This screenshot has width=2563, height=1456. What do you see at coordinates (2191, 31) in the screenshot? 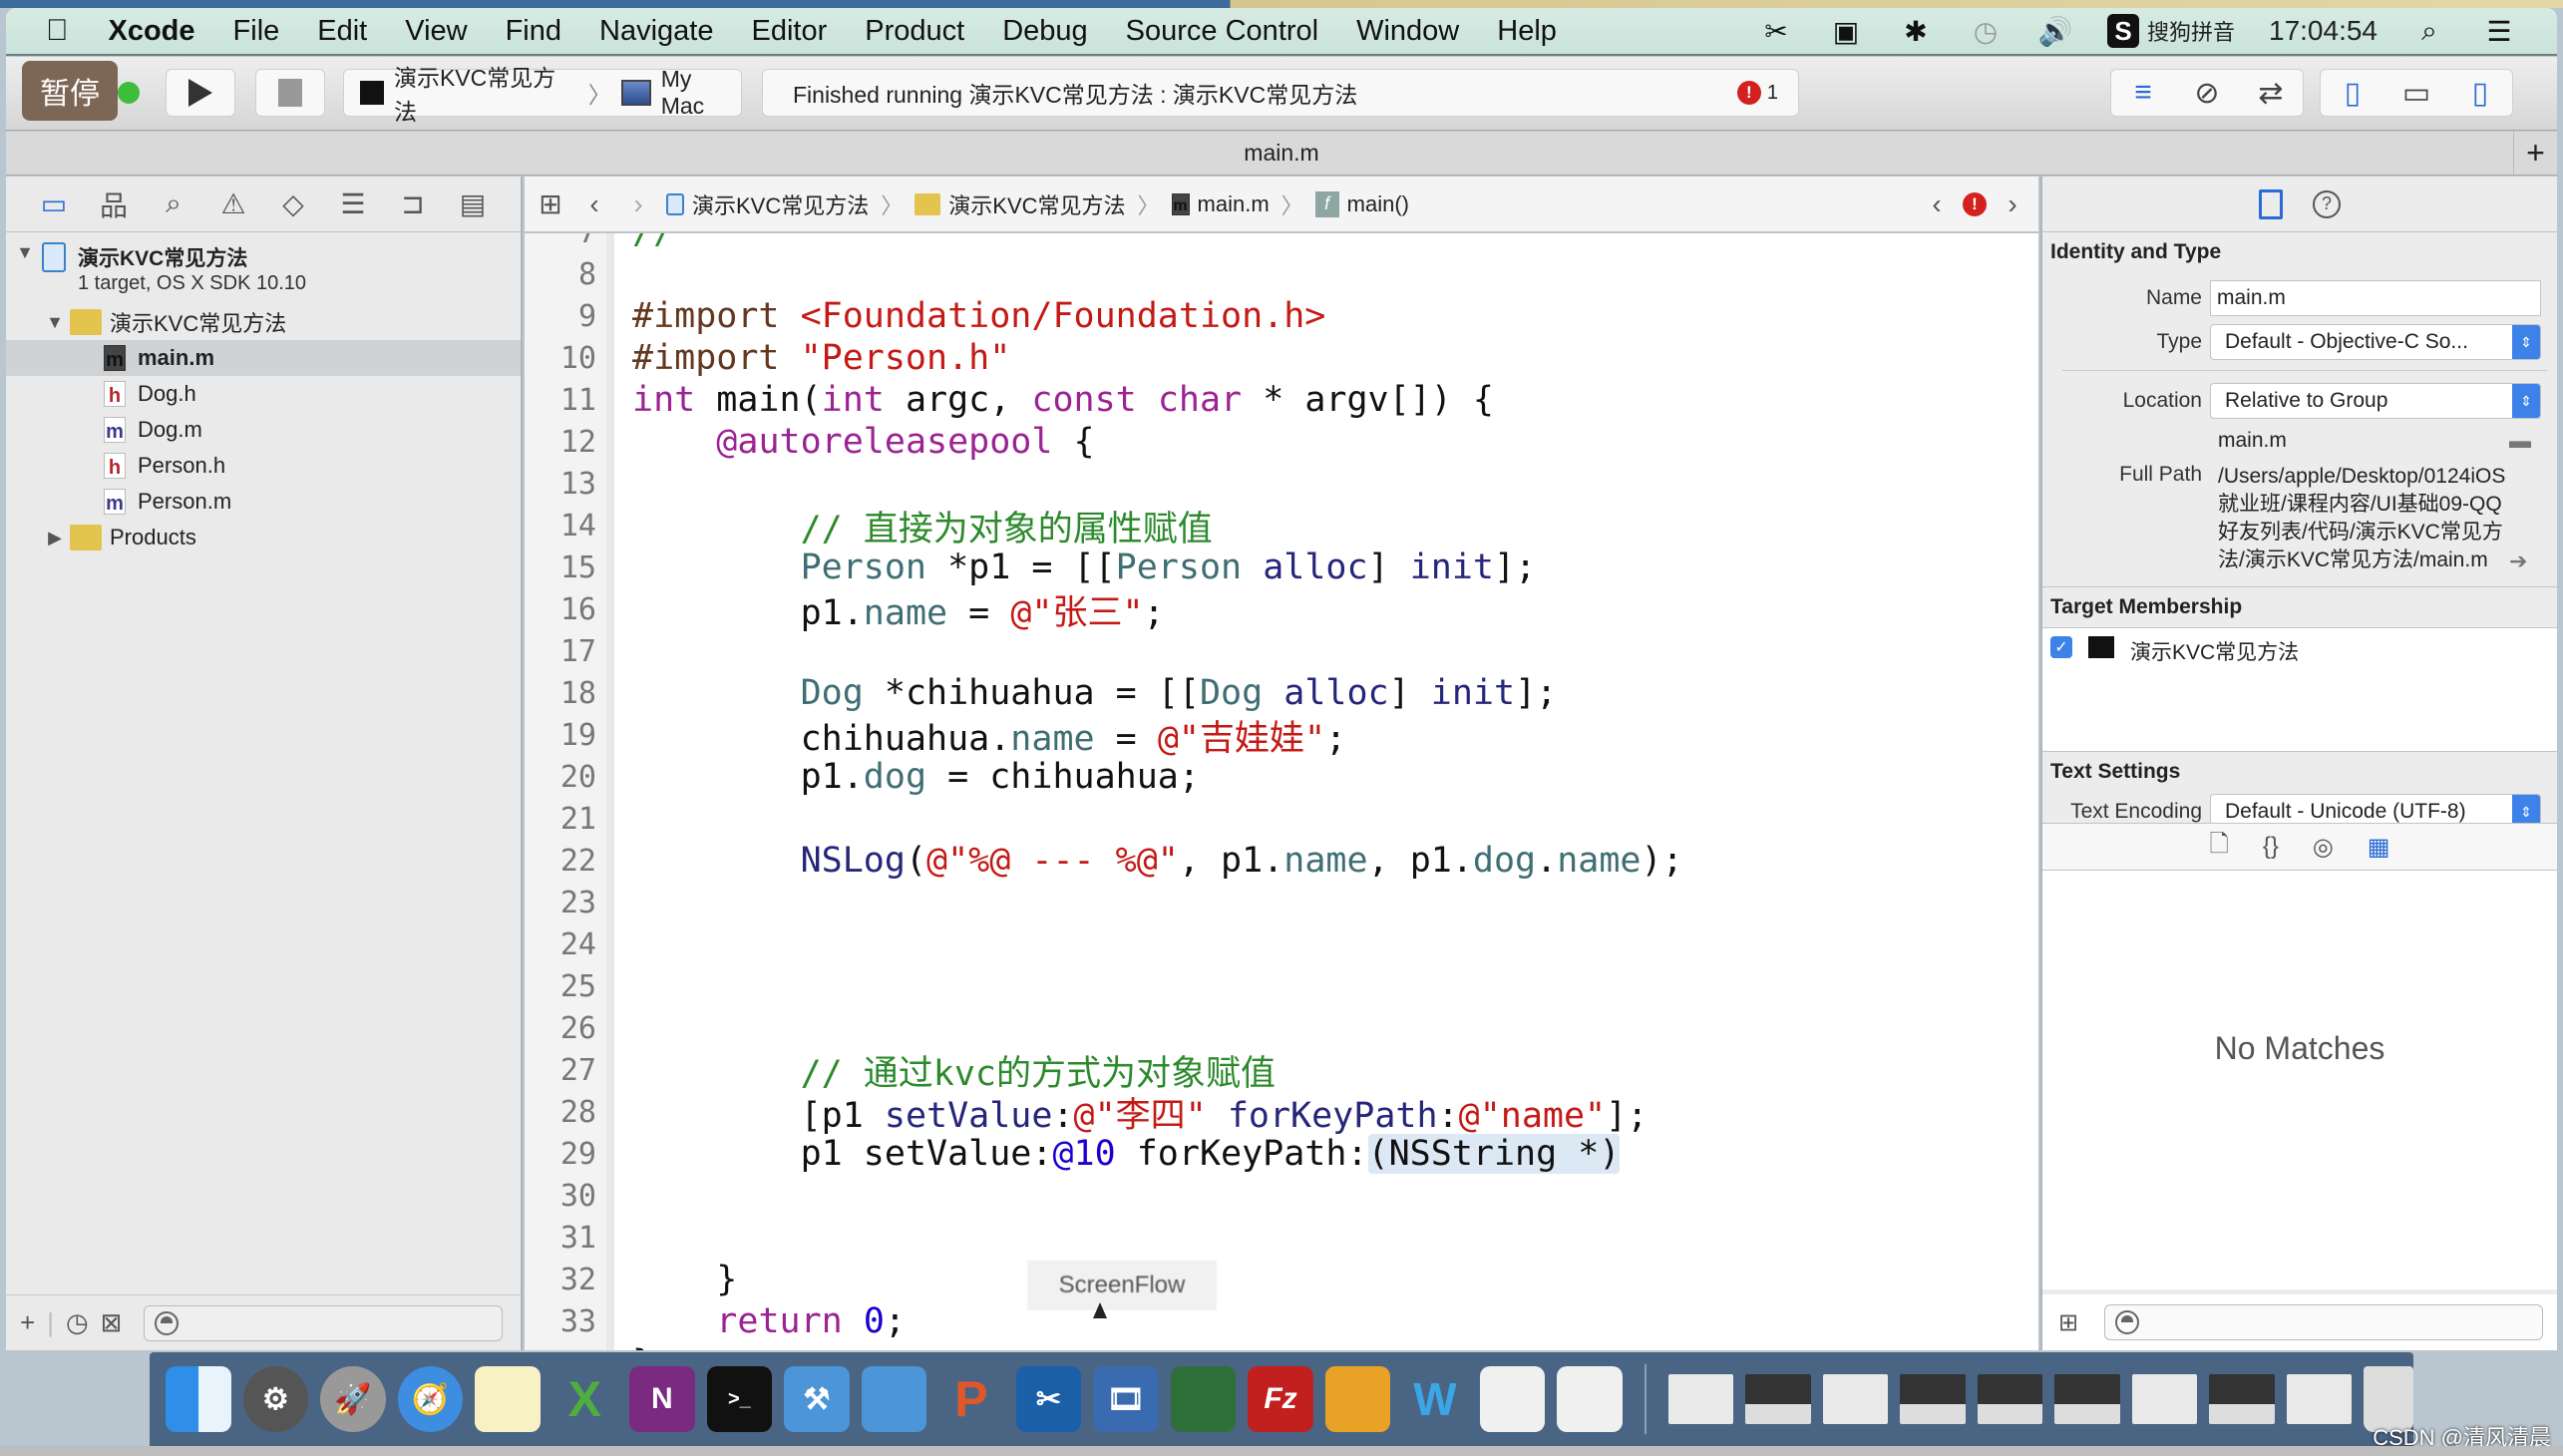
I see `input-method-label: 搜狗拼音` at bounding box center [2191, 31].